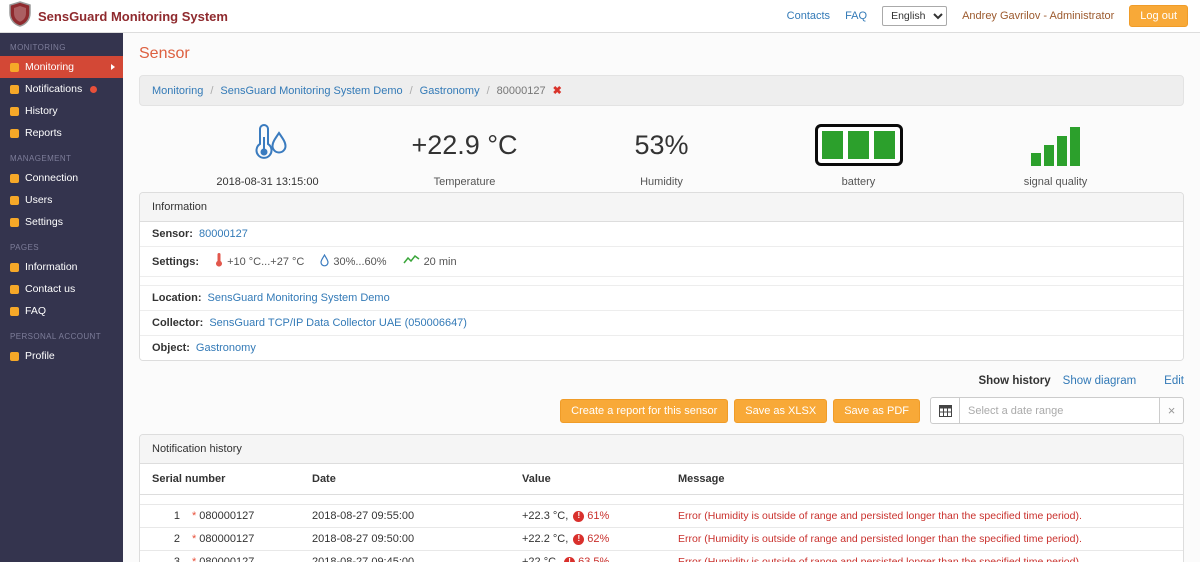  Describe the element at coordinates (464, 145) in the screenshot. I see `temperature-value: +22.9 °C` at that location.